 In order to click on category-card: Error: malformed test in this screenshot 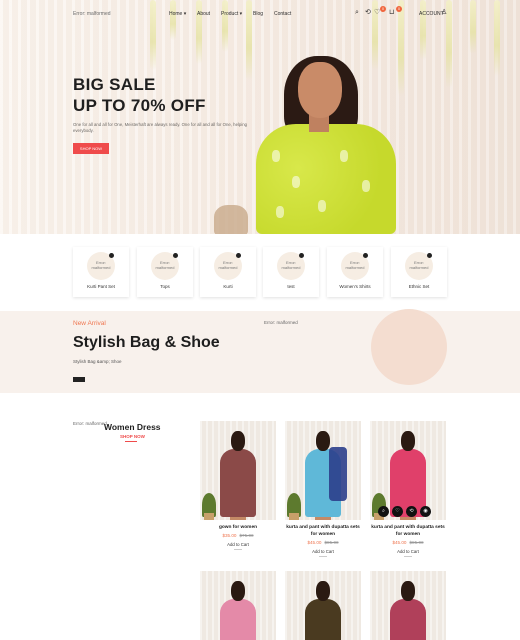, I will do `click(291, 272)`.